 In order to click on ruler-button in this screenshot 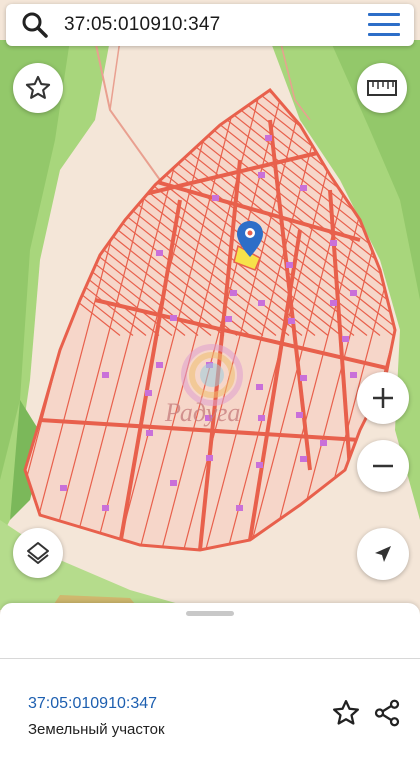, I will do `click(382, 88)`.